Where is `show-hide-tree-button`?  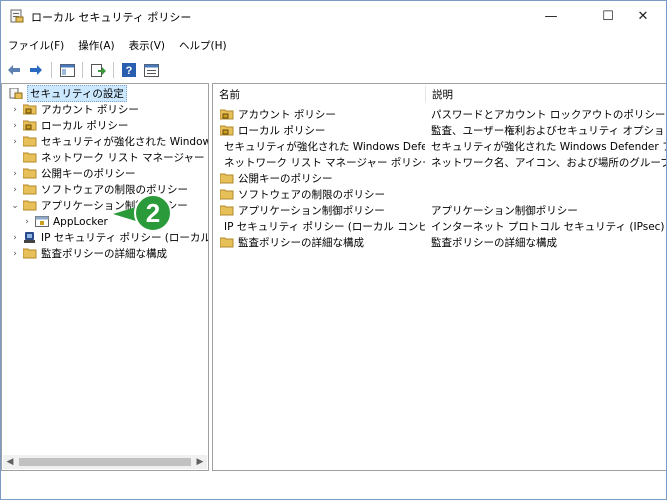
show-hide-tree-button is located at coordinates (67, 70).